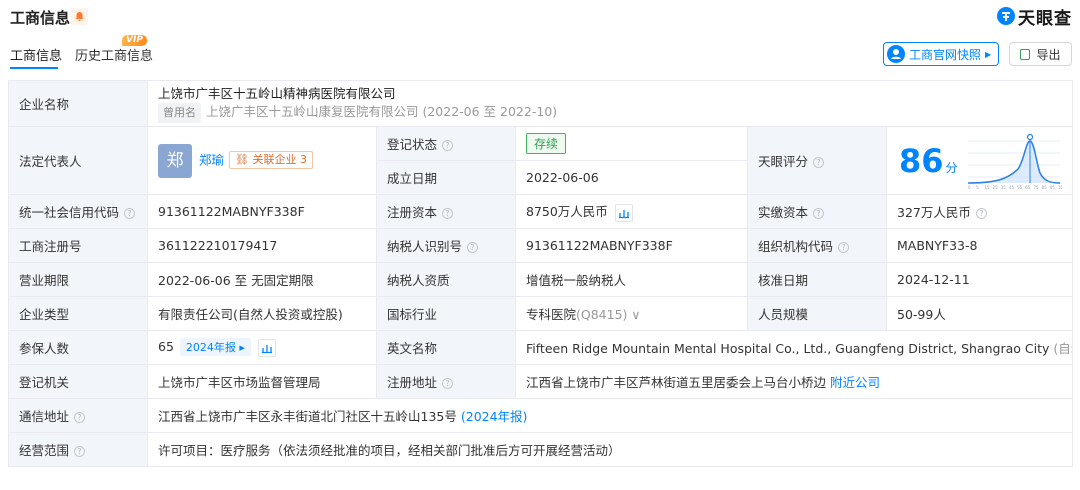 The image size is (1080, 490). What do you see at coordinates (567, 212) in the screenshot?
I see `reg-capital: 8750万人民币` at bounding box center [567, 212].